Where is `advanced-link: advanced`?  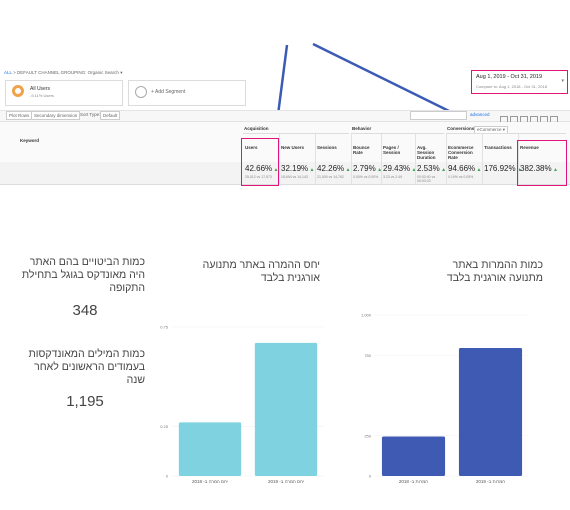
advanced-link: advanced is located at coordinates (480, 114).